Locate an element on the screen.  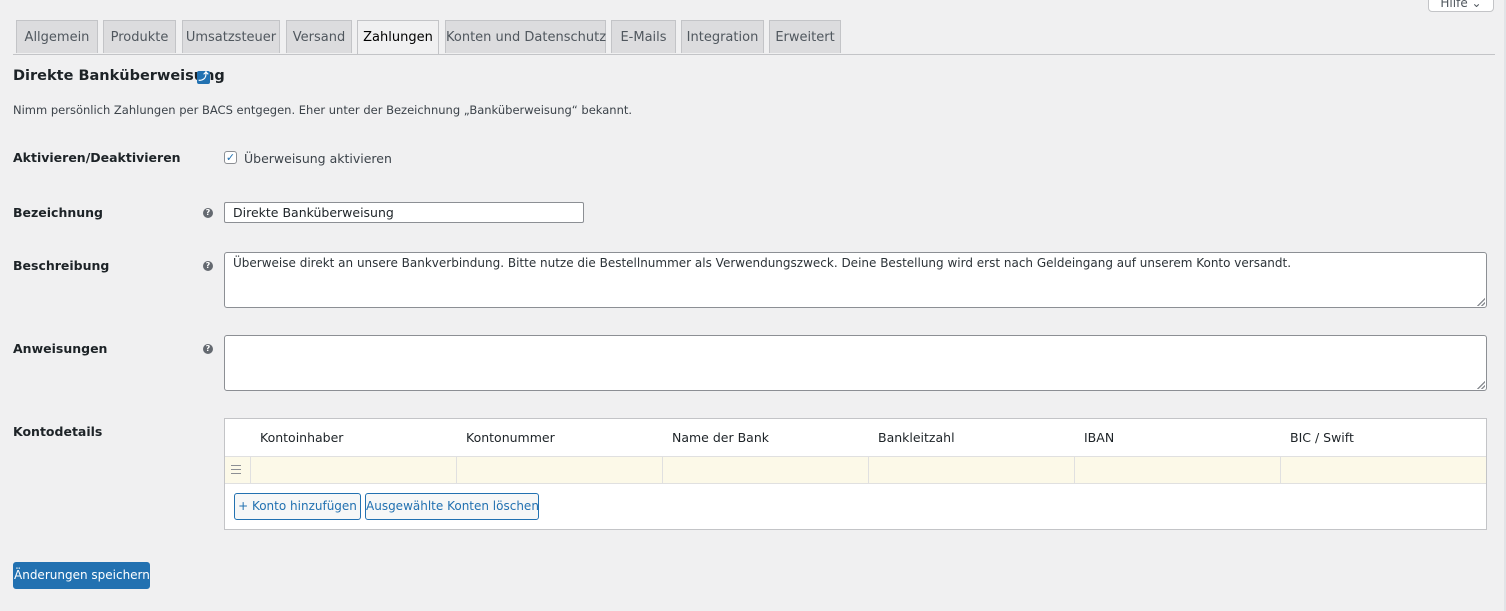
add-account-button: + Konto hinzufügen is located at coordinates (297, 506).